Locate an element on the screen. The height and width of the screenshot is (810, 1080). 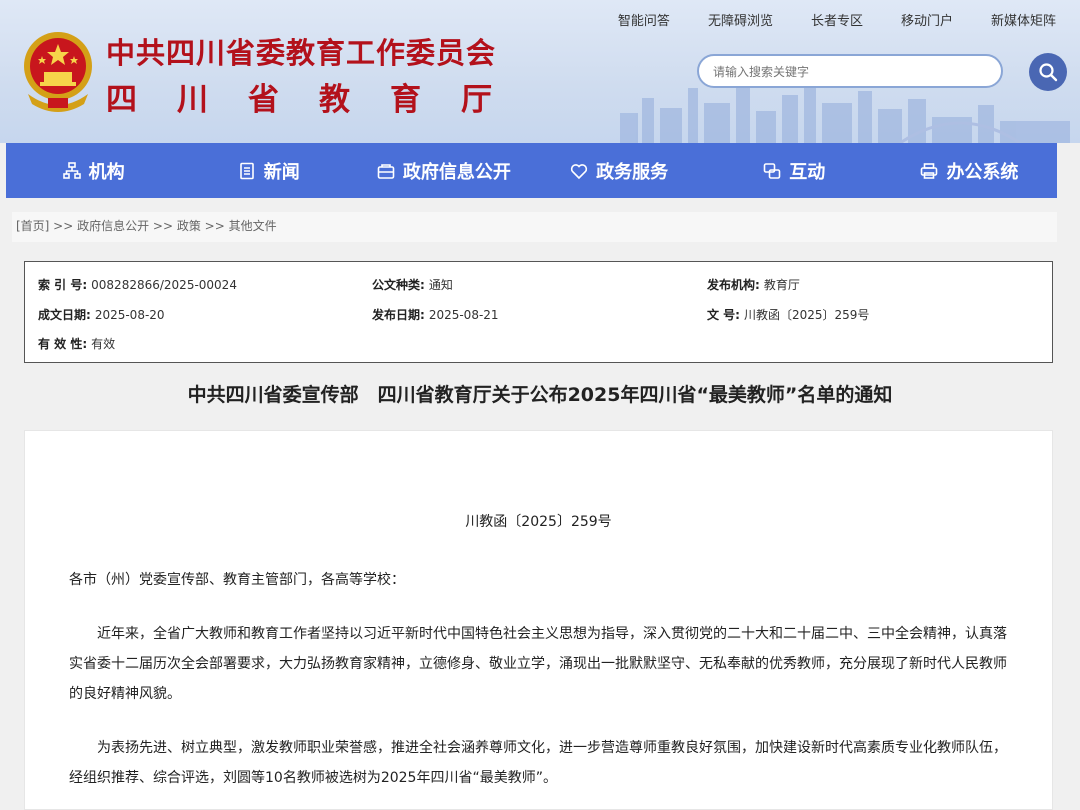
meta-key: 发布日期: is located at coordinates (398, 315).